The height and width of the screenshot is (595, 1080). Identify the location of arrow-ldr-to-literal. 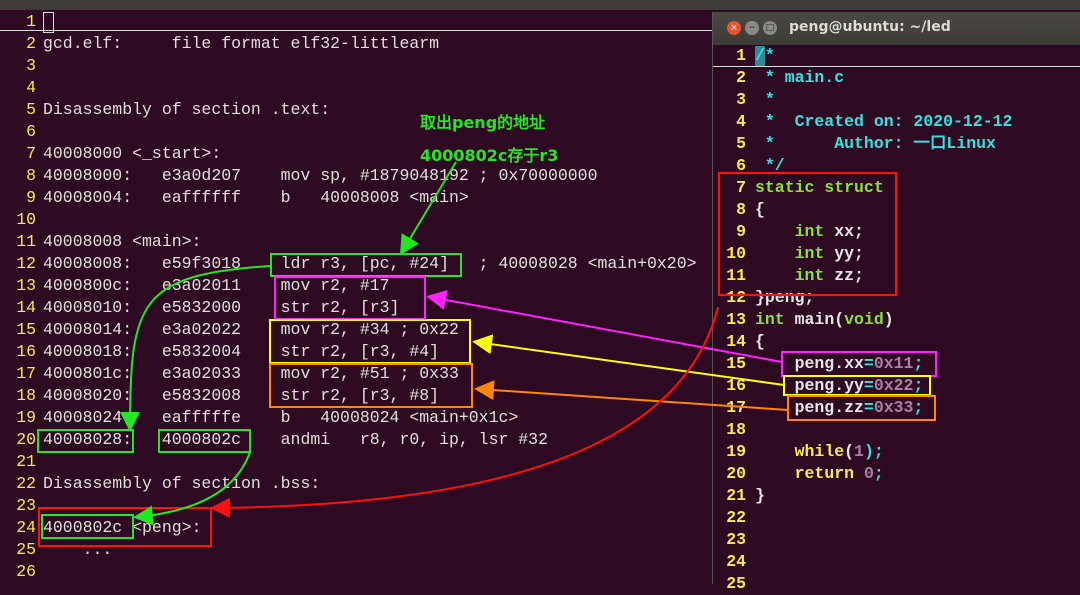
(195, 348).